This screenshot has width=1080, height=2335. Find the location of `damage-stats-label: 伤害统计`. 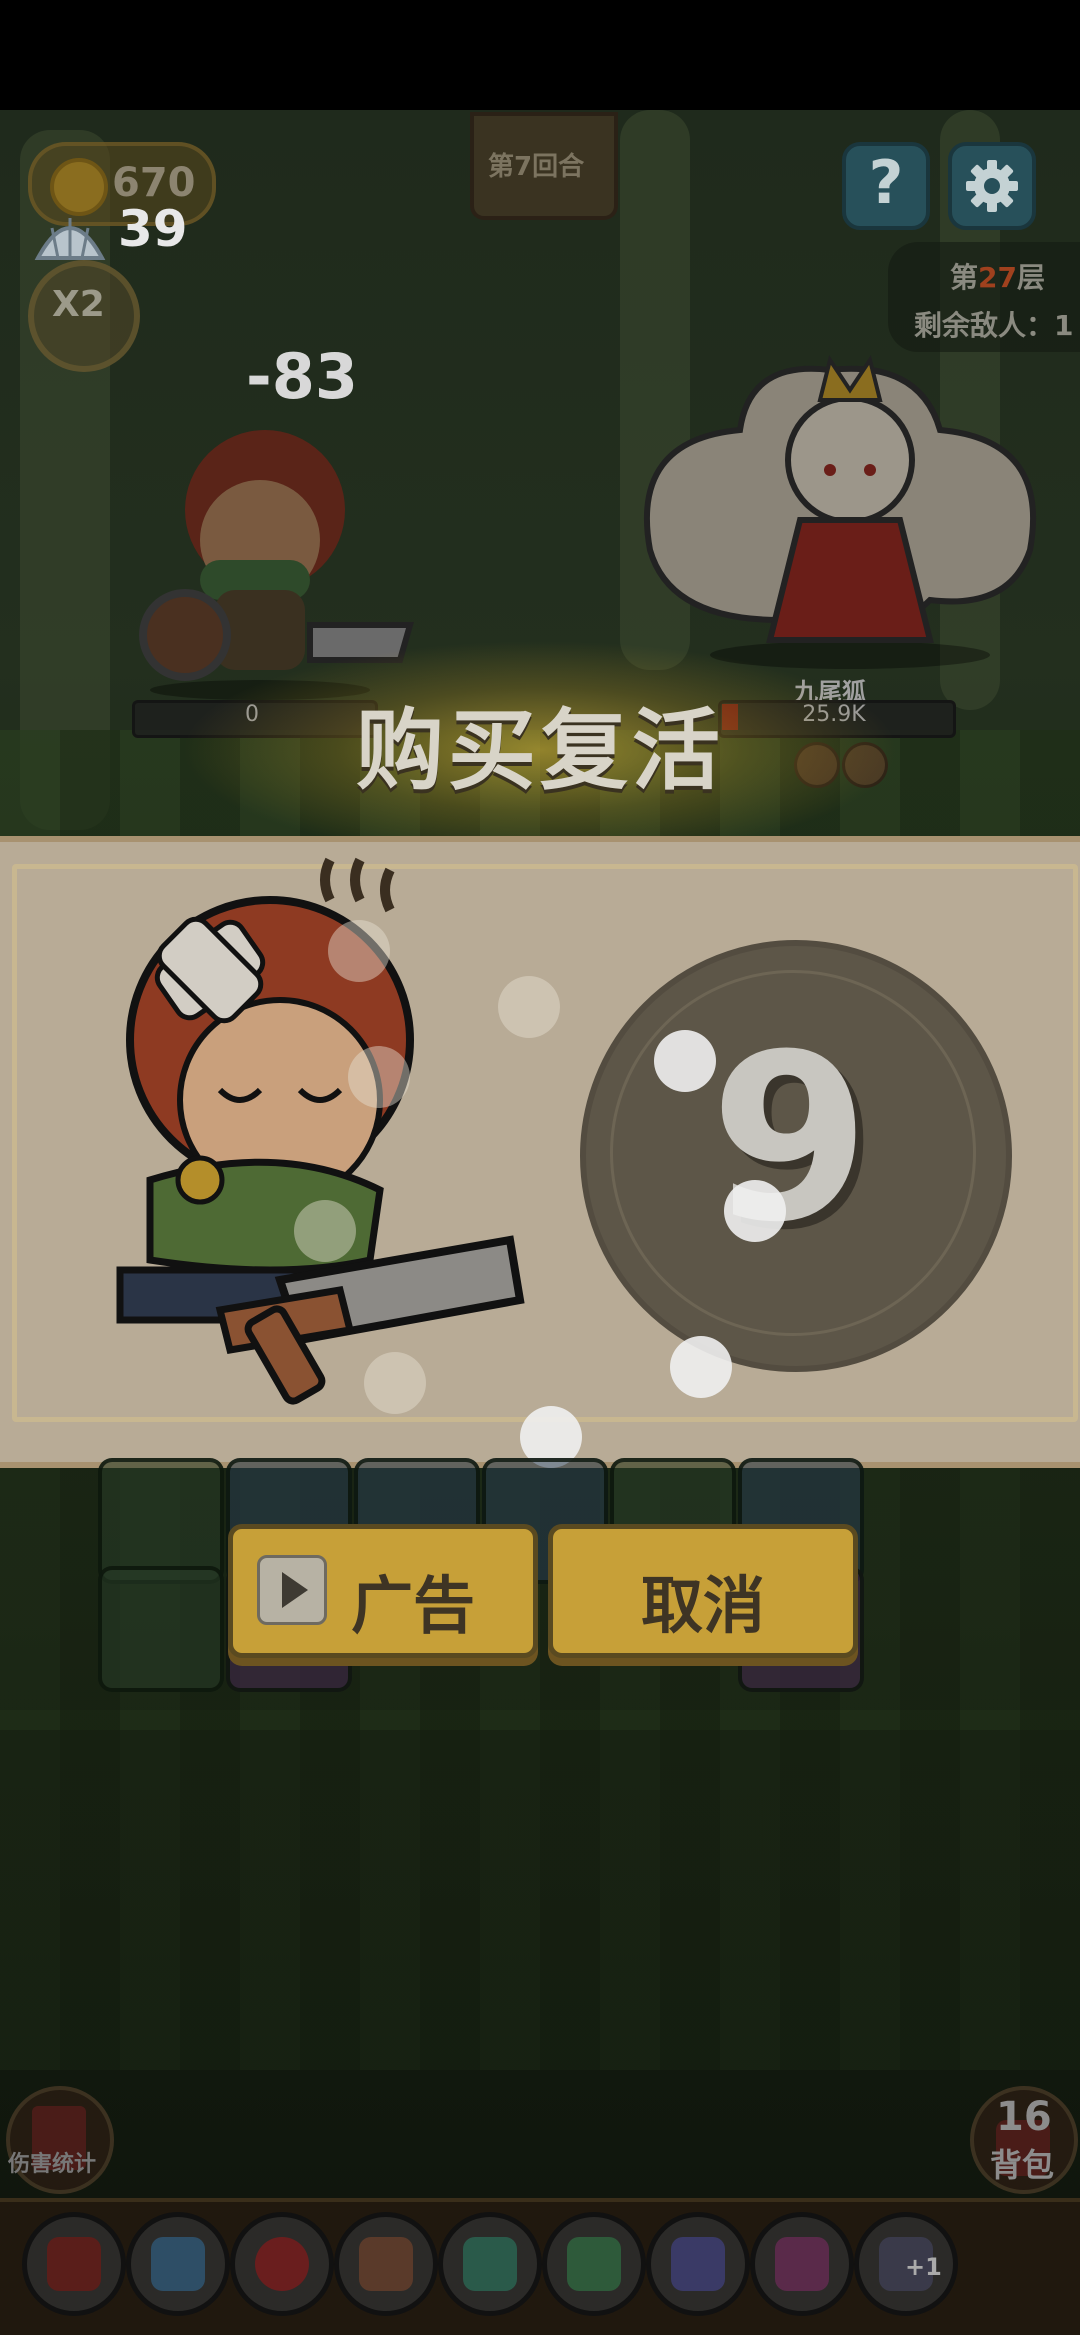

damage-stats-label: 伤害统计 is located at coordinates (52, 2164).